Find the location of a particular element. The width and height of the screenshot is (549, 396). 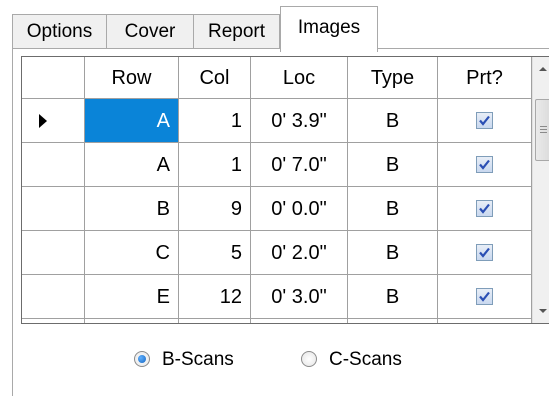

table-row: E 12 0' 3.0" B is located at coordinates (277, 297).